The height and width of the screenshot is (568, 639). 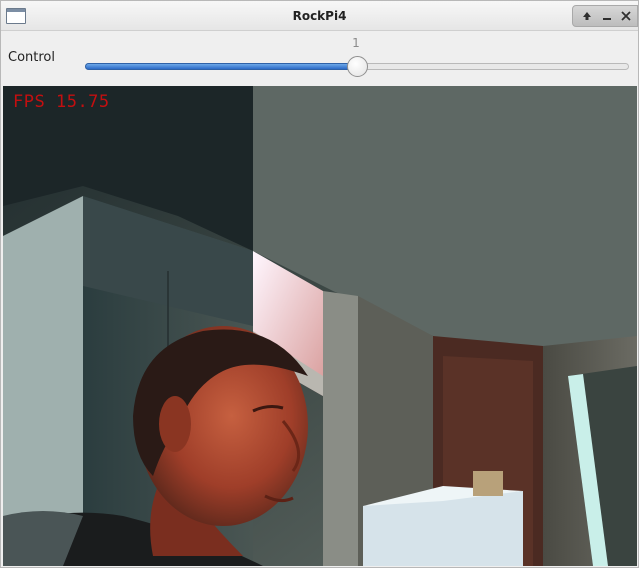 I want to click on control-slider-fill, so click(x=221, y=66).